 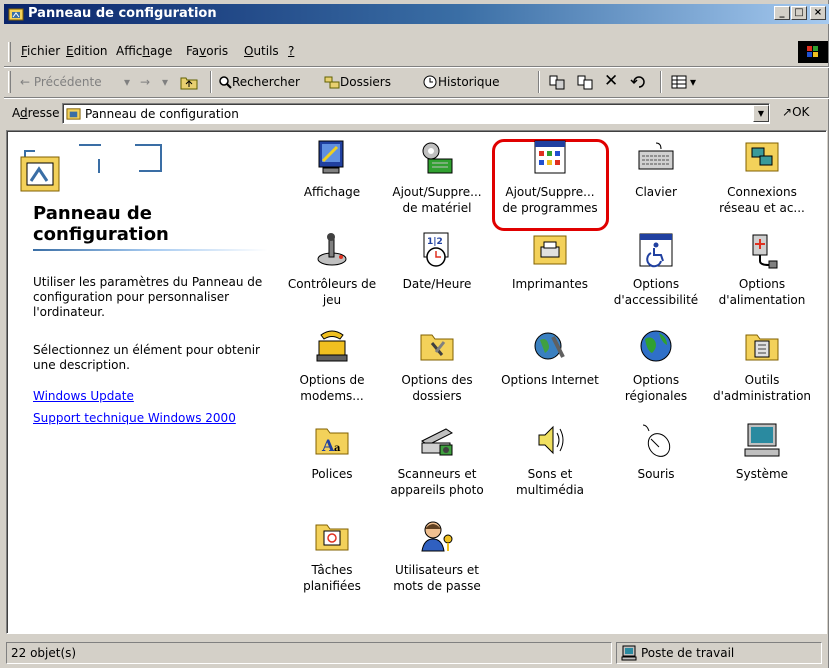 What do you see at coordinates (291, 51) in the screenshot?
I see `menu-help: ?` at bounding box center [291, 51].